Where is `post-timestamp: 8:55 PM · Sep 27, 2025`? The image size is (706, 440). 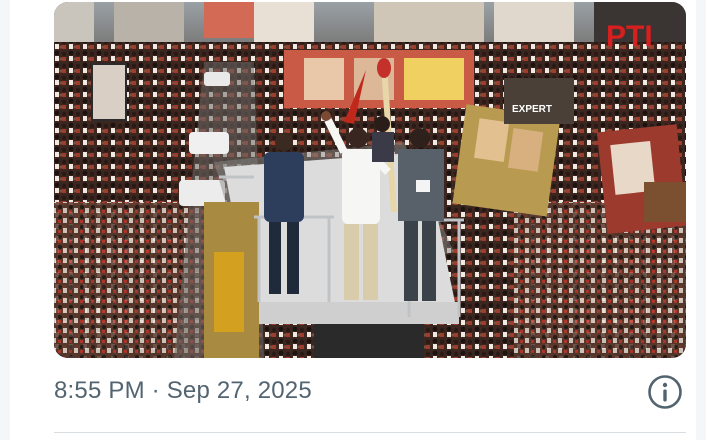 post-timestamp: 8:55 PM · Sep 27, 2025 is located at coordinates (183, 391).